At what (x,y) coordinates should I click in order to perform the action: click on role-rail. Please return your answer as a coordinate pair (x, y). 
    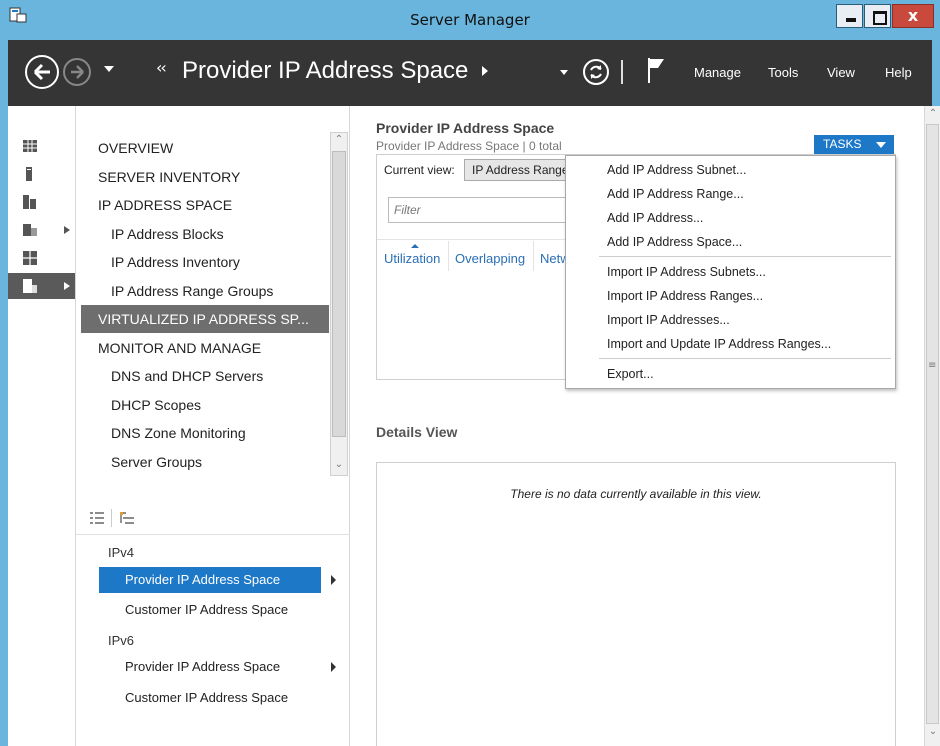
    Looking at the image, I should click on (42, 426).